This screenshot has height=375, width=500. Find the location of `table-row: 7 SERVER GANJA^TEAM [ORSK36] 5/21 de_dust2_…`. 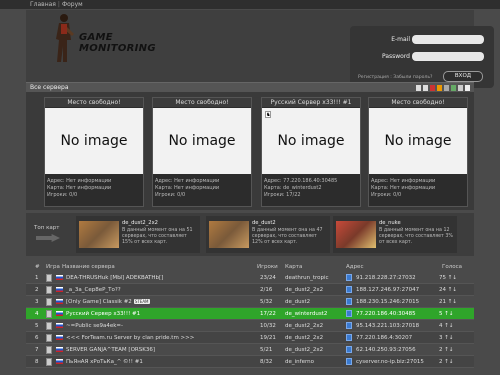

table-row: 7 SERVER GANJA^TEAM [ORSK36] 5/21 de_dust2_… is located at coordinates (250, 350).